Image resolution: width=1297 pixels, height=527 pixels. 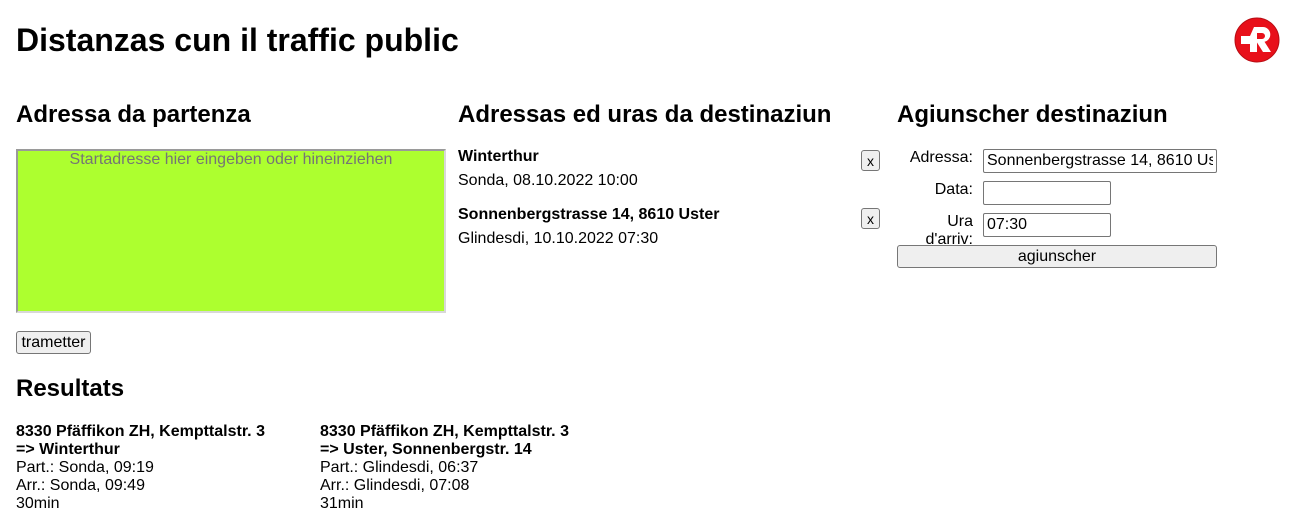 What do you see at coordinates (68, 449) in the screenshot?
I see `result-to: => Winterthur` at bounding box center [68, 449].